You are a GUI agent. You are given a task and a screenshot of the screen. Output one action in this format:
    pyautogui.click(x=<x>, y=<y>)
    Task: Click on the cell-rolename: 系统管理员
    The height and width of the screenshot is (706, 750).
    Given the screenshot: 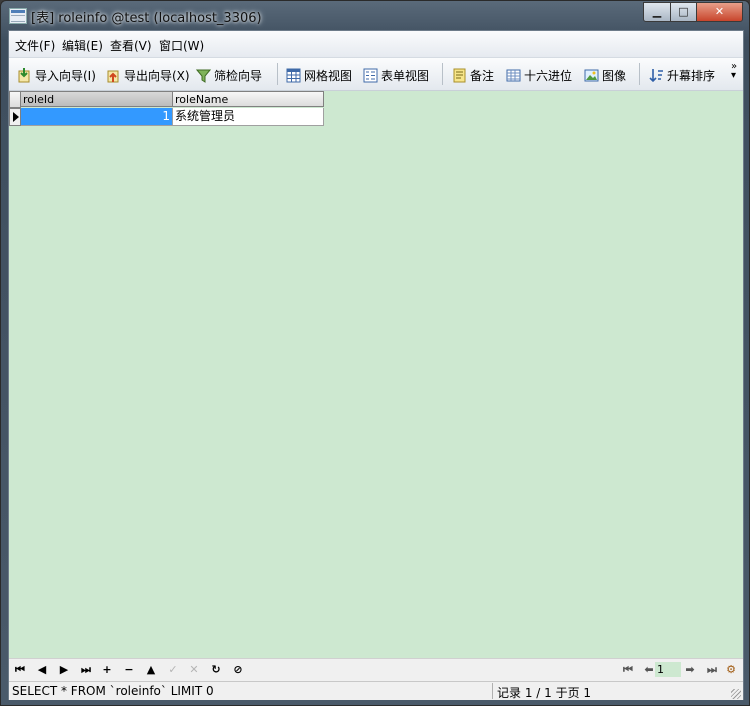 What is the action you would take?
    pyautogui.click(x=248, y=117)
    